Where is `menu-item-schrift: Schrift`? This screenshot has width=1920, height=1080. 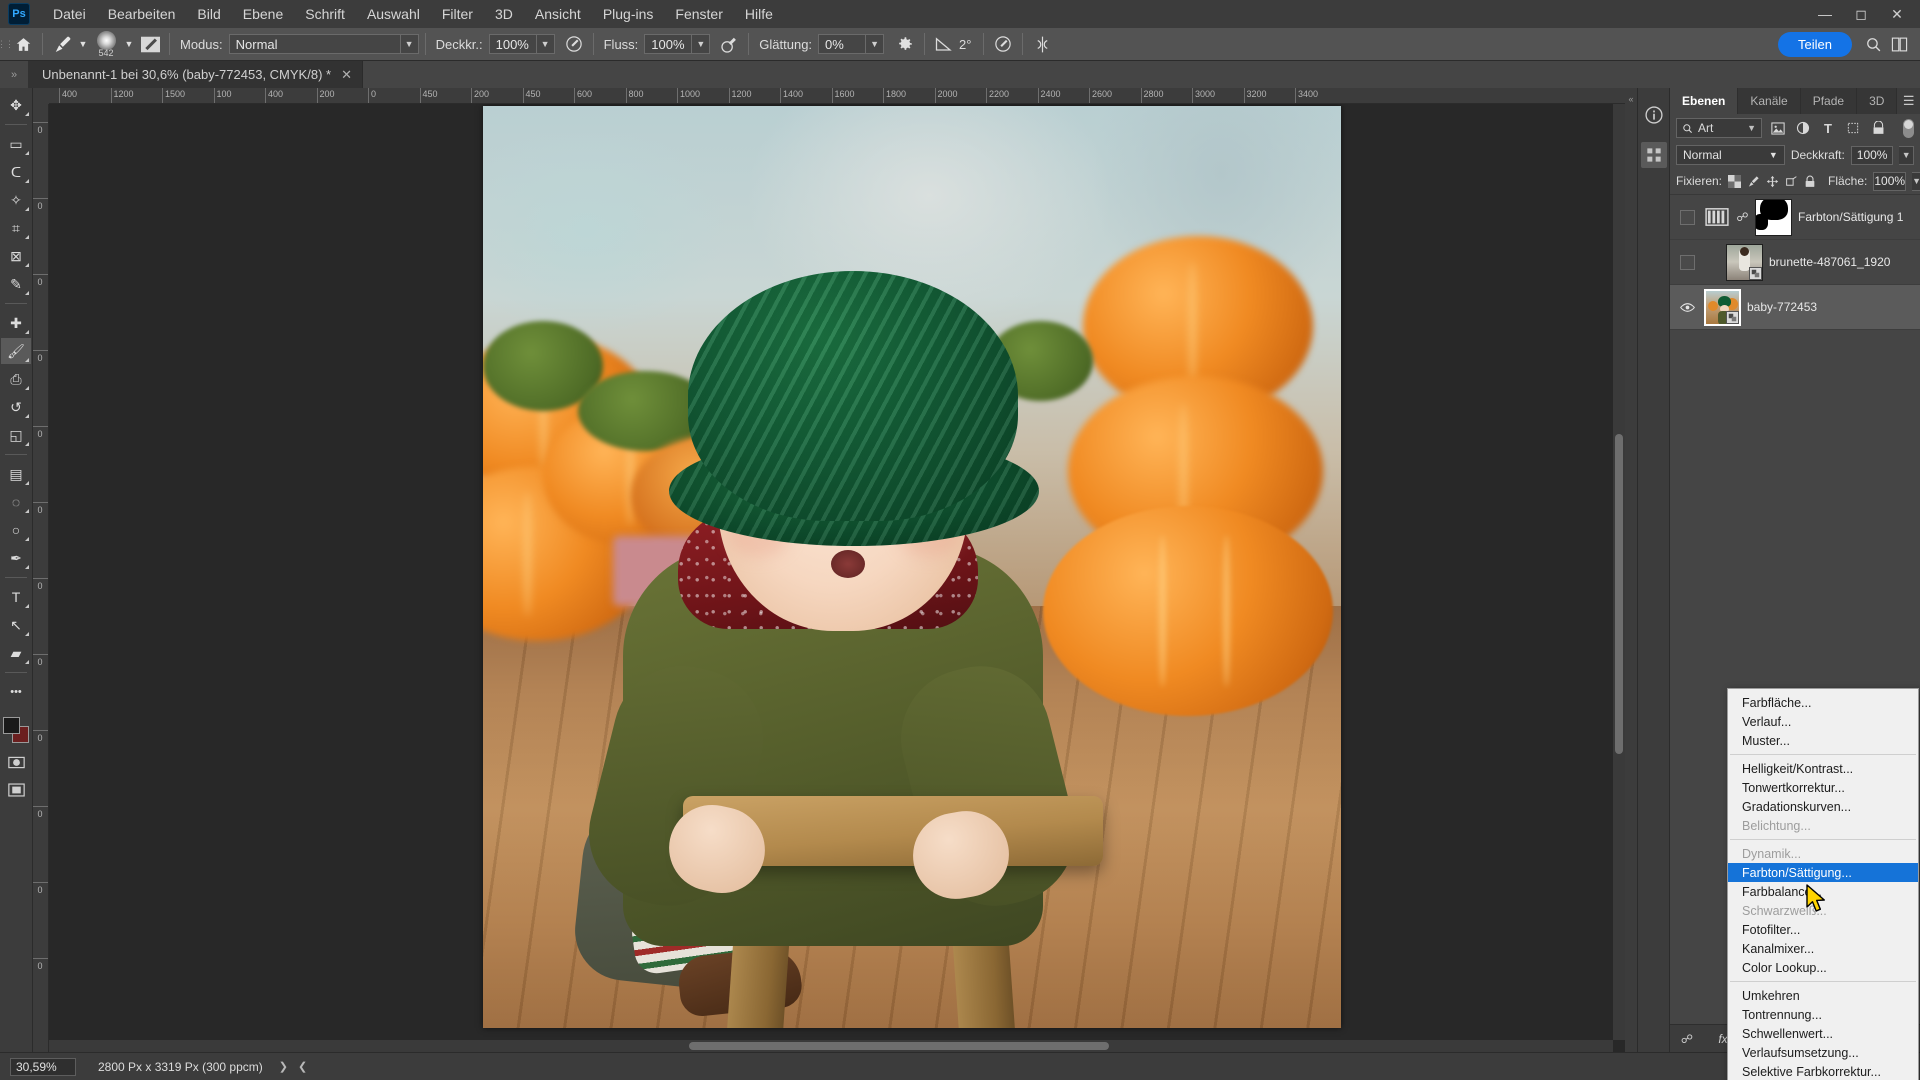
menu-item-schrift: Schrift is located at coordinates (325, 14).